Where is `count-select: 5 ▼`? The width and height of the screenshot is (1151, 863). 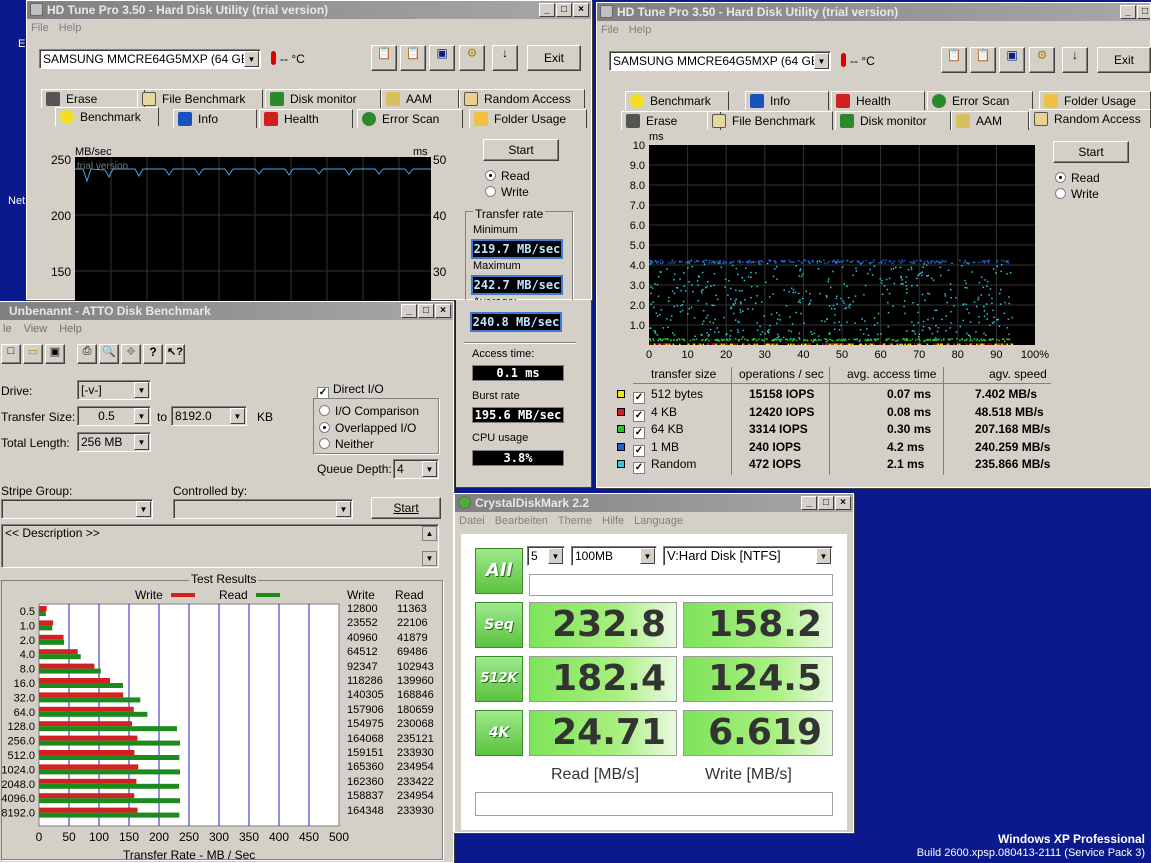
count-select: 5 ▼ is located at coordinates (546, 556).